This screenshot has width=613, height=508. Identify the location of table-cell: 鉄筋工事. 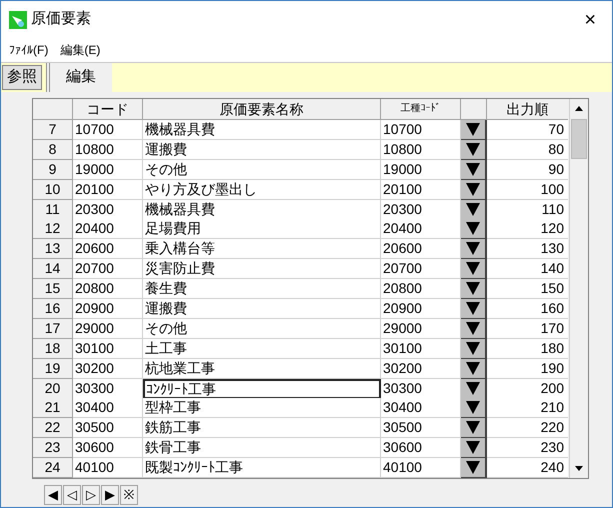
(262, 428).